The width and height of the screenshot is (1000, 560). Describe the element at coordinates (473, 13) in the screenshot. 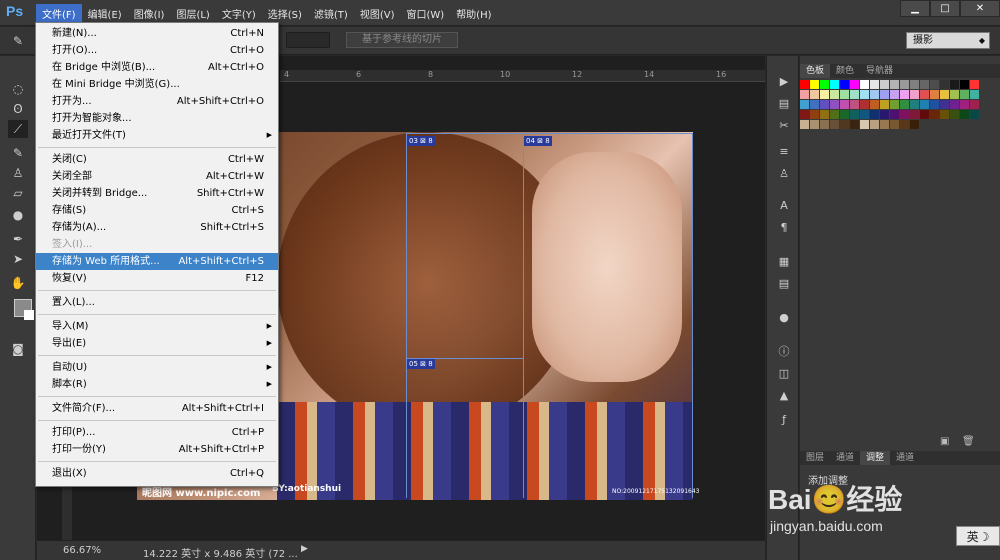

I see `menu-item: 帮助(H)` at that location.